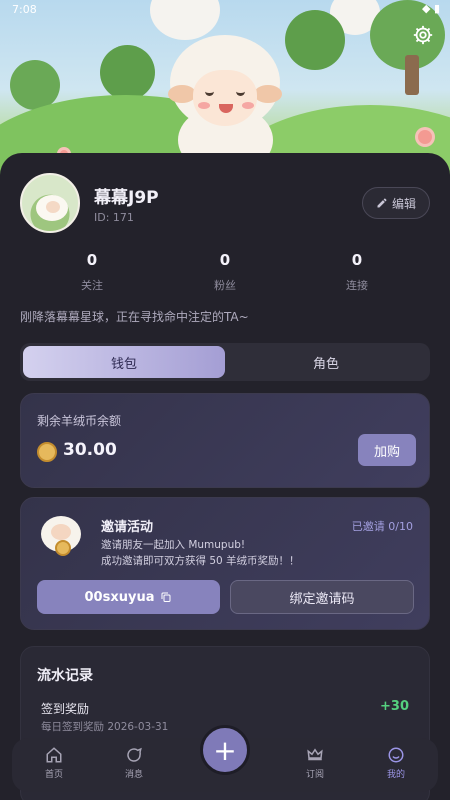  Describe the element at coordinates (357, 272) in the screenshot. I see `stat-connections: 0 连接` at that location.